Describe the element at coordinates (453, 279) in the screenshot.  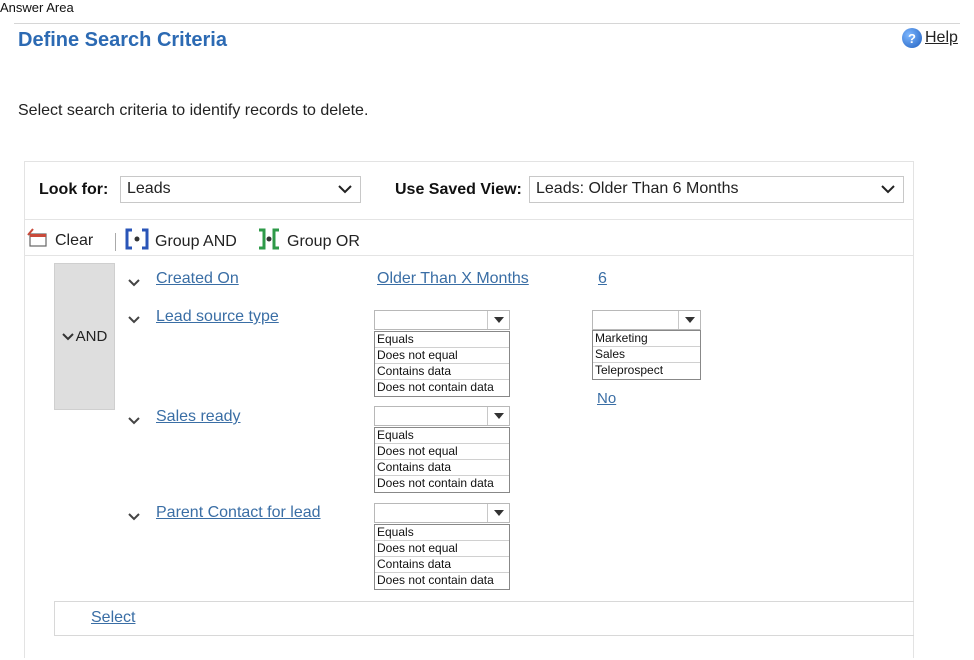
I see `operator-older-than: Older Than X Months` at that location.